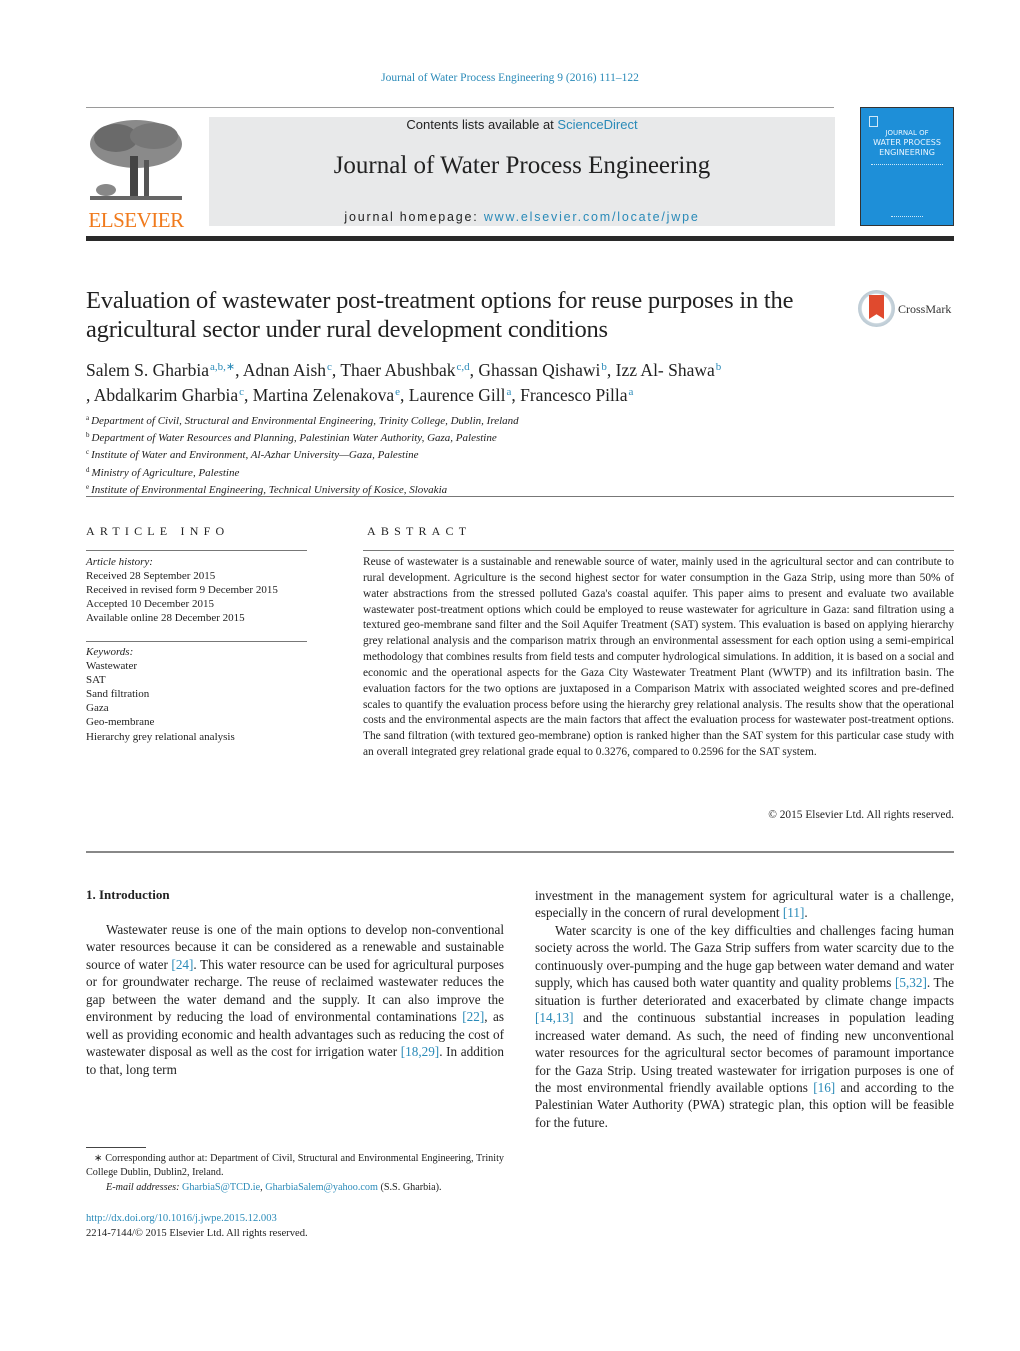  What do you see at coordinates (110, 652) in the screenshot?
I see `keywords-label: Keywords:` at bounding box center [110, 652].